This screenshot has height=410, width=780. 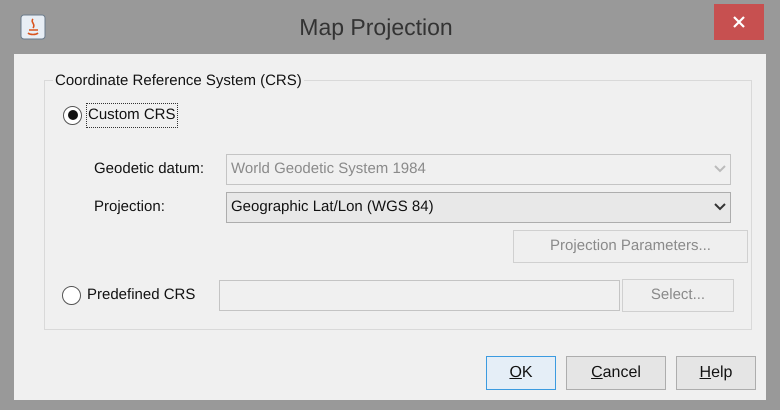 I want to click on close-button, so click(x=739, y=22).